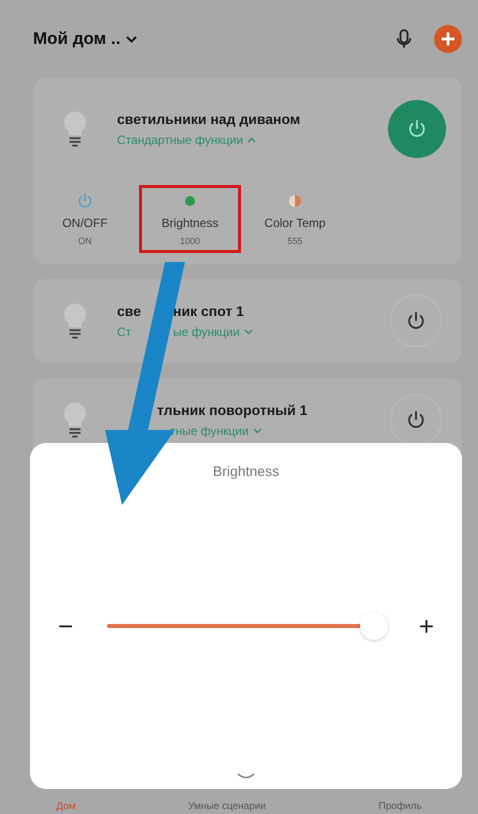 The height and width of the screenshot is (814, 478). I want to click on half-circle-icon, so click(295, 201).